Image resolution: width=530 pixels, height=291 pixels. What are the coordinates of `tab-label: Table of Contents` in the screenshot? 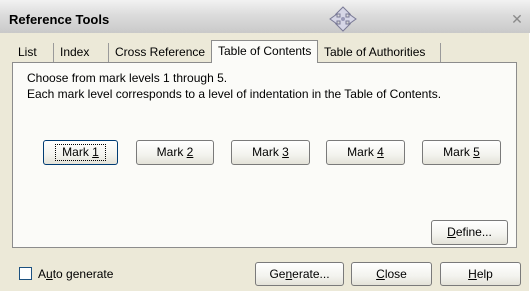 It's located at (265, 51).